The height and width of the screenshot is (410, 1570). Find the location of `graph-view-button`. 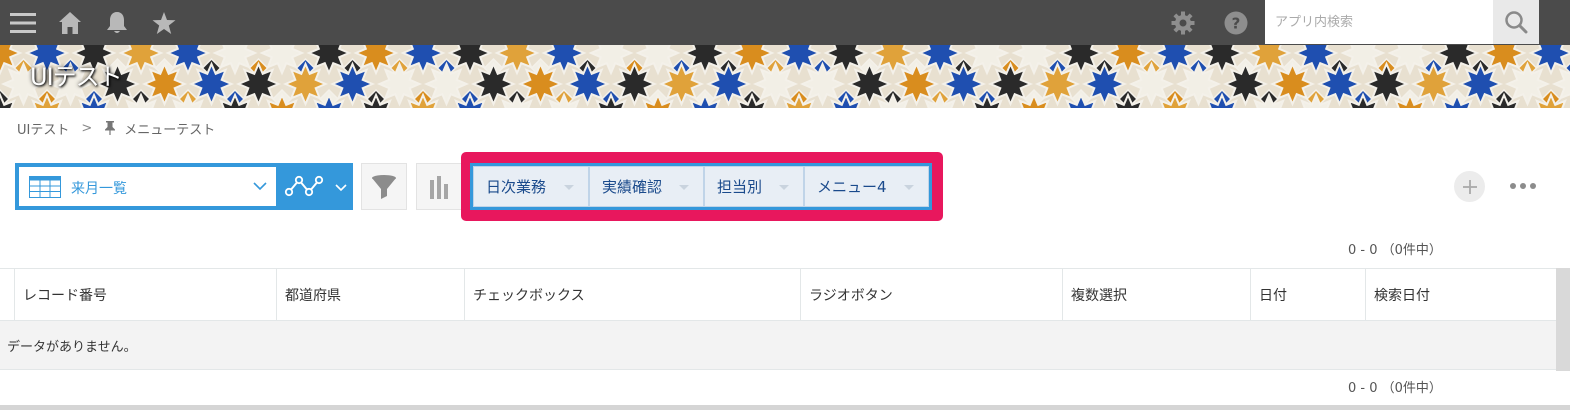

graph-view-button is located at coordinates (315, 186).